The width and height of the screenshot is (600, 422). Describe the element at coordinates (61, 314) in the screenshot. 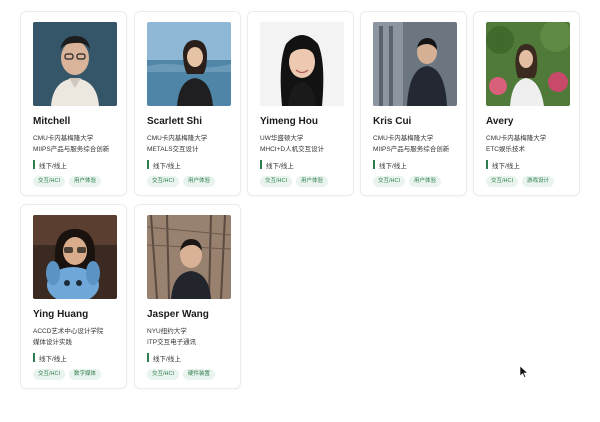

I see `mentor-name: Ying Huang` at that location.